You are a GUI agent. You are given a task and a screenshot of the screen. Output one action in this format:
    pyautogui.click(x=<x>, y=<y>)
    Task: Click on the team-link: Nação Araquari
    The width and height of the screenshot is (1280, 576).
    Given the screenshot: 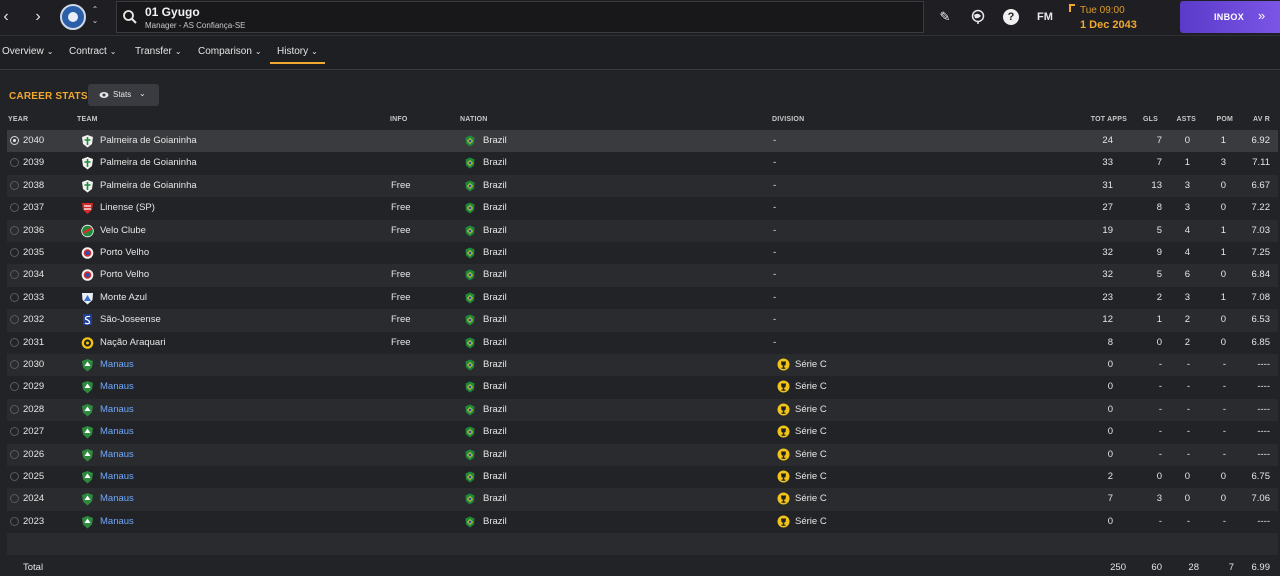 What is the action you would take?
    pyautogui.click(x=132, y=342)
    